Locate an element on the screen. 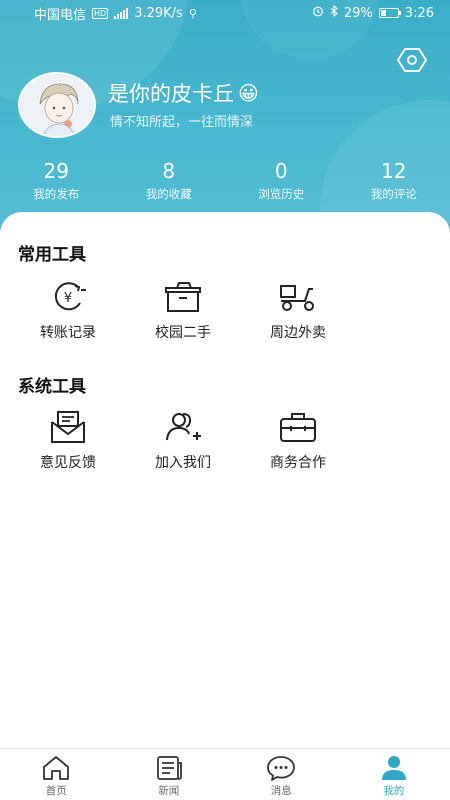  tab-home: 首页 is located at coordinates (56, 774).